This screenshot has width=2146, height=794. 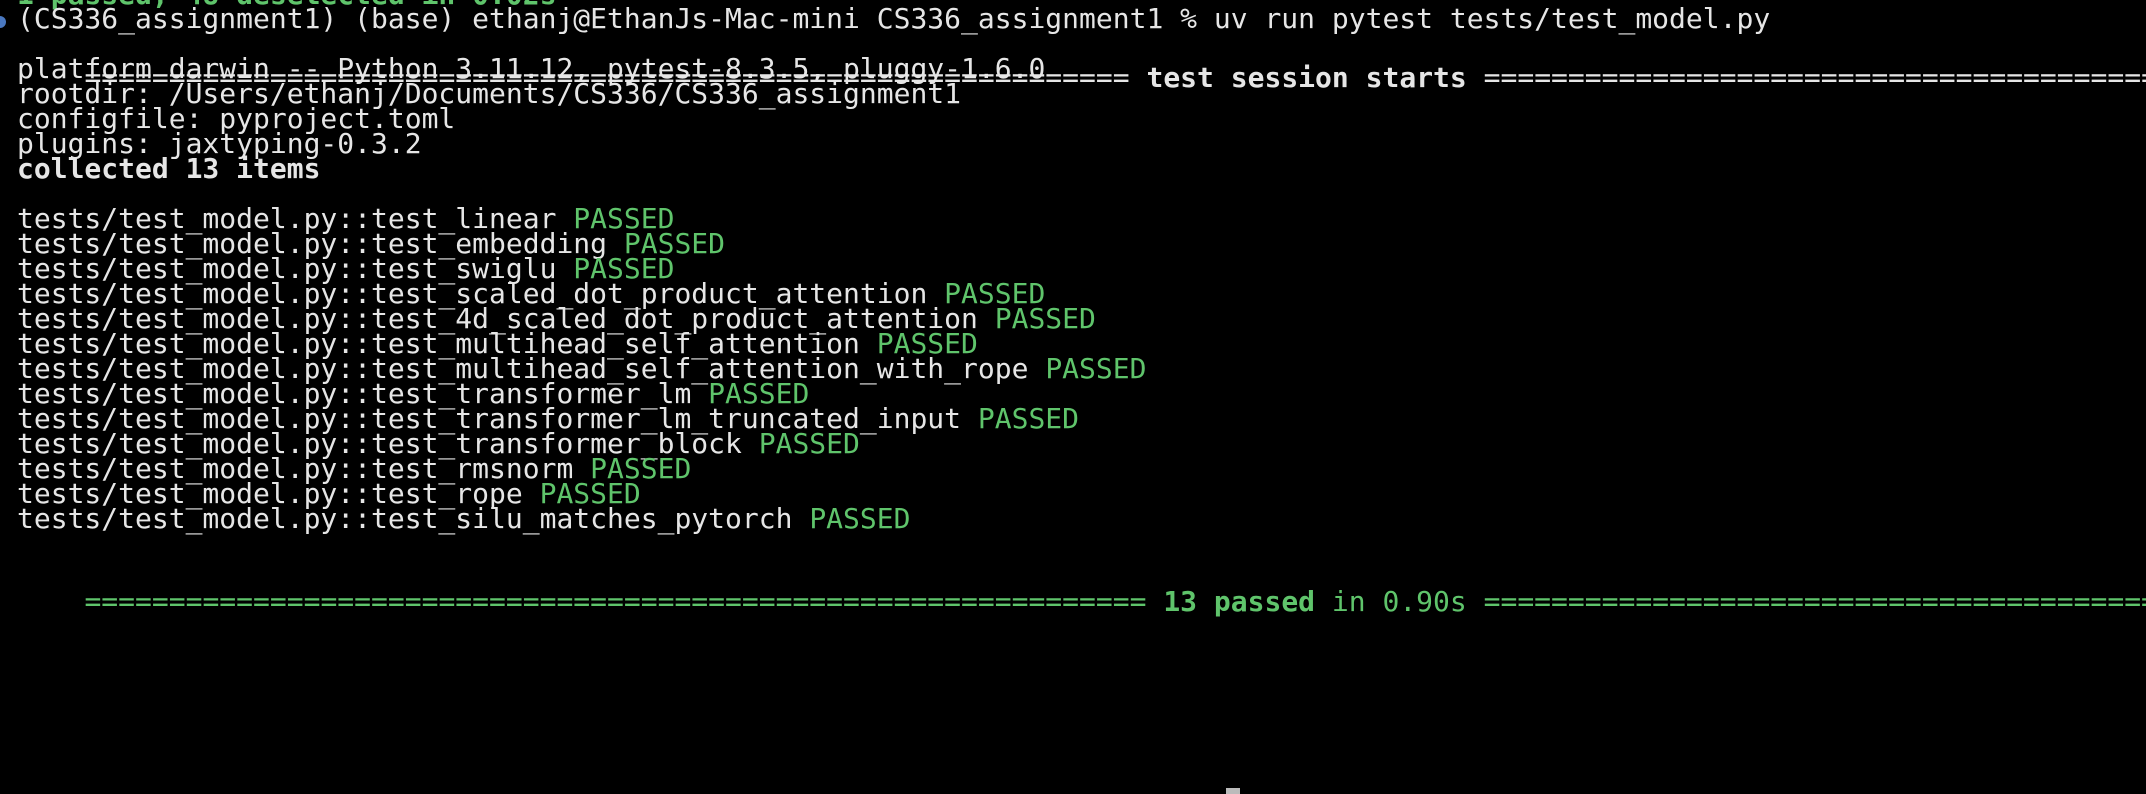 I want to click on text-cursor, so click(x=1233, y=791).